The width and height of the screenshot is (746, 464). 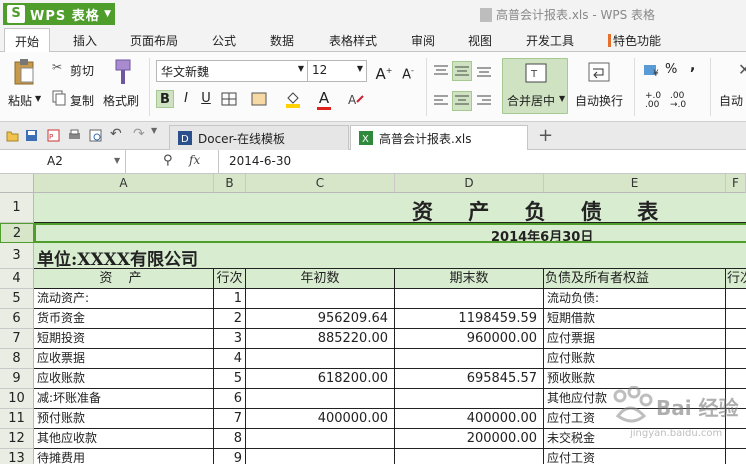 I want to click on cell-closing-balance: 695845.57, so click(x=469, y=379).